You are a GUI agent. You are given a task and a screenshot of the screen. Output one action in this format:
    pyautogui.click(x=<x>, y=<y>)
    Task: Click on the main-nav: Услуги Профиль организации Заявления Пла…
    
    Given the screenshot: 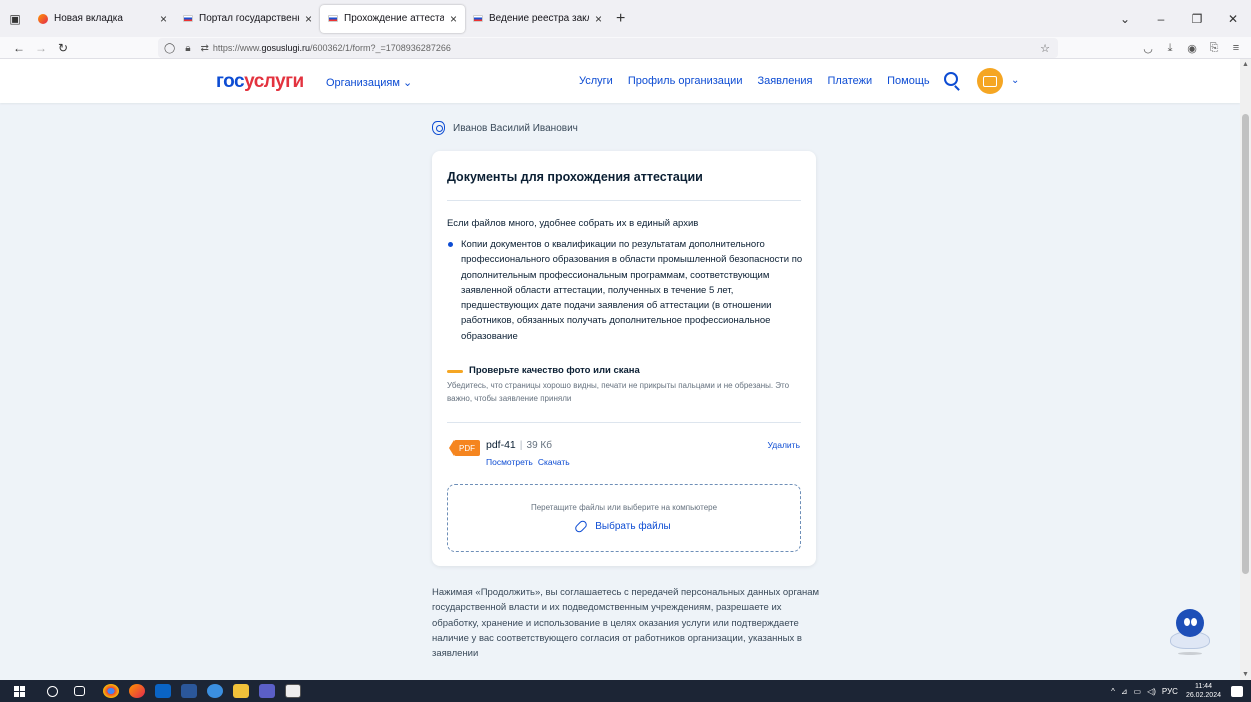 What is the action you would take?
    pyautogui.click(x=762, y=81)
    